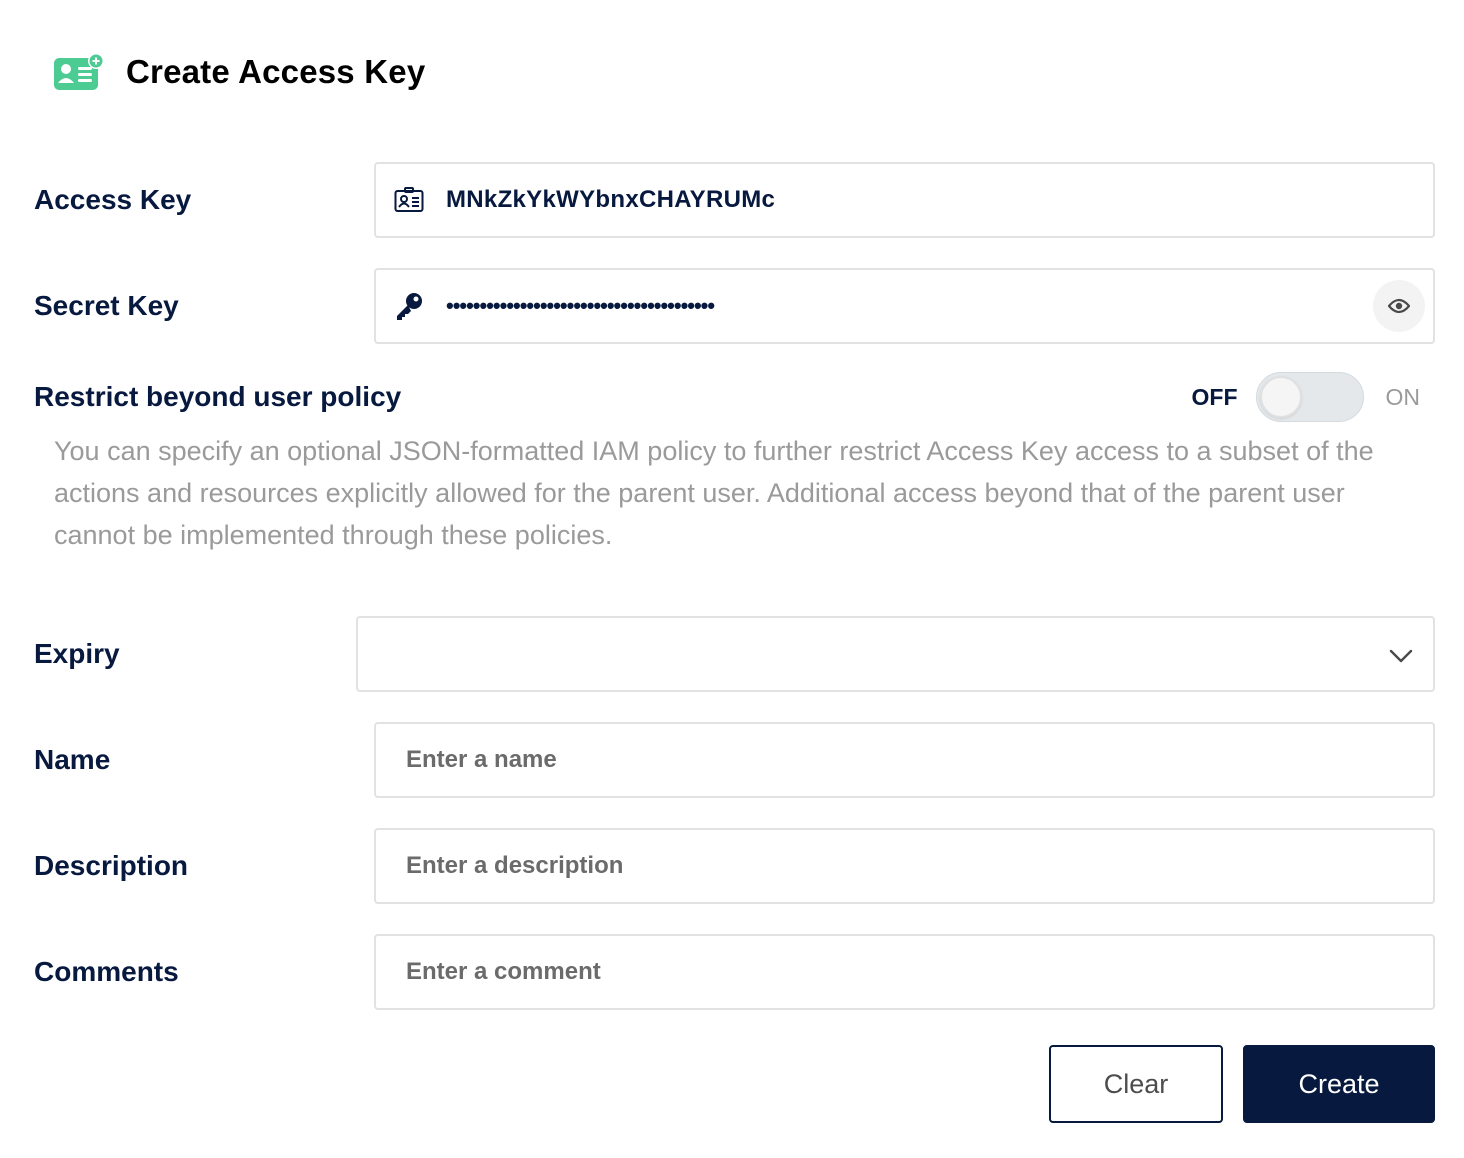 This screenshot has width=1464, height=1158. I want to click on name-field-wrapper, so click(904, 760).